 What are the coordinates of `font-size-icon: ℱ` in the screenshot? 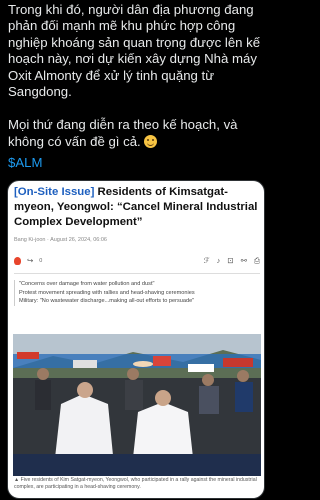 It's located at (207, 261).